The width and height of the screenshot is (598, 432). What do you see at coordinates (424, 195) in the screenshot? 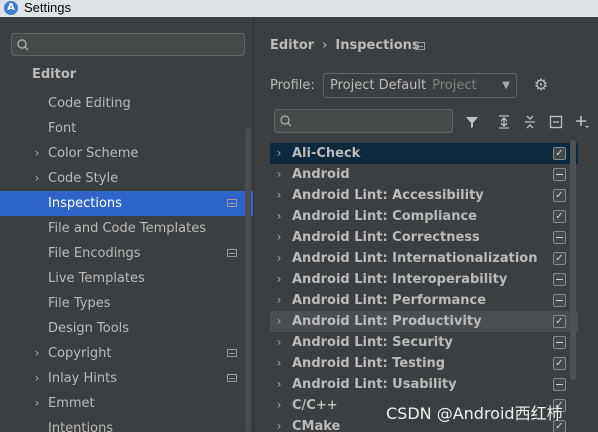
I see `tree-row: › Android Lint: Accessibility ✓` at bounding box center [424, 195].